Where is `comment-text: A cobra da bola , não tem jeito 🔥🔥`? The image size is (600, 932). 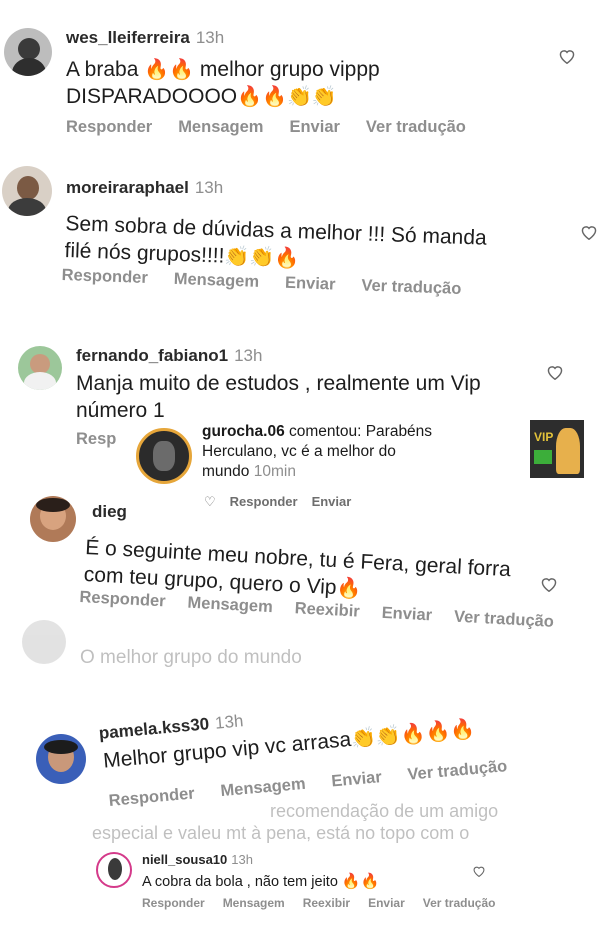
comment-text: A cobra da bola , não tem jeito 🔥🔥 is located at coordinates (261, 881).